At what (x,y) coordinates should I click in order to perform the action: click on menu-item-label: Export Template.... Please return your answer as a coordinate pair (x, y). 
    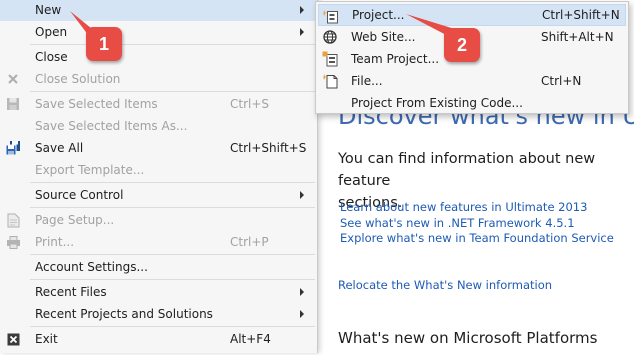
    Looking at the image, I should click on (90, 170).